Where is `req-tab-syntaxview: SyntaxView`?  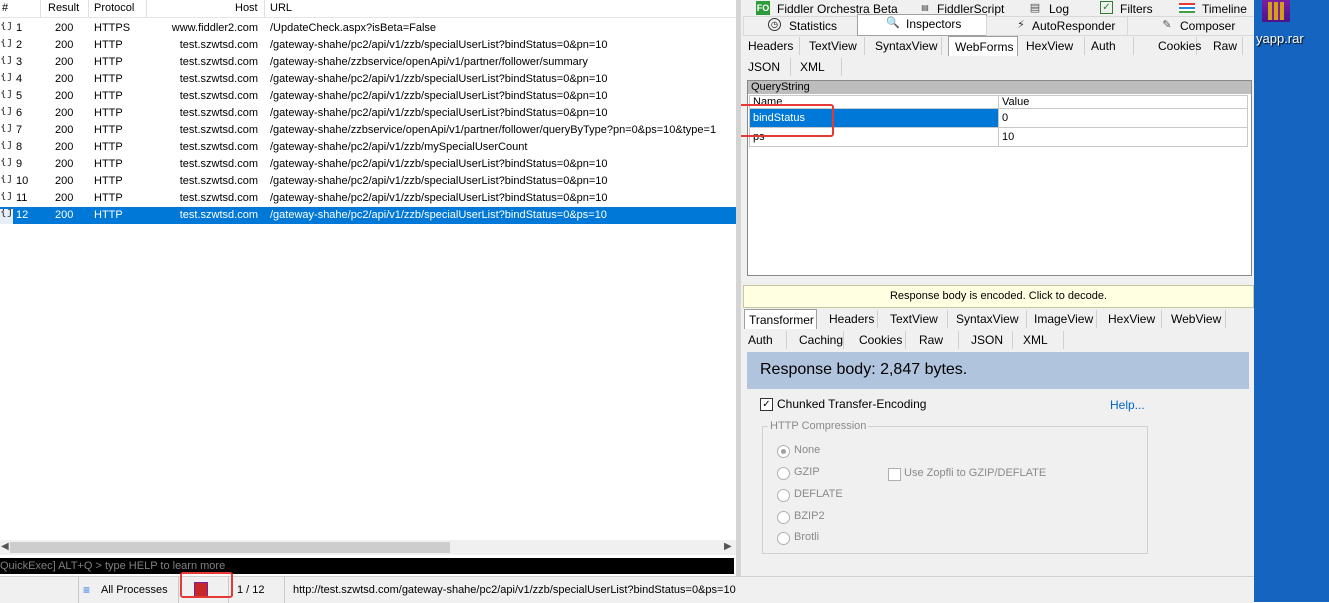
req-tab-syntaxview: SyntaxView is located at coordinates (905, 46).